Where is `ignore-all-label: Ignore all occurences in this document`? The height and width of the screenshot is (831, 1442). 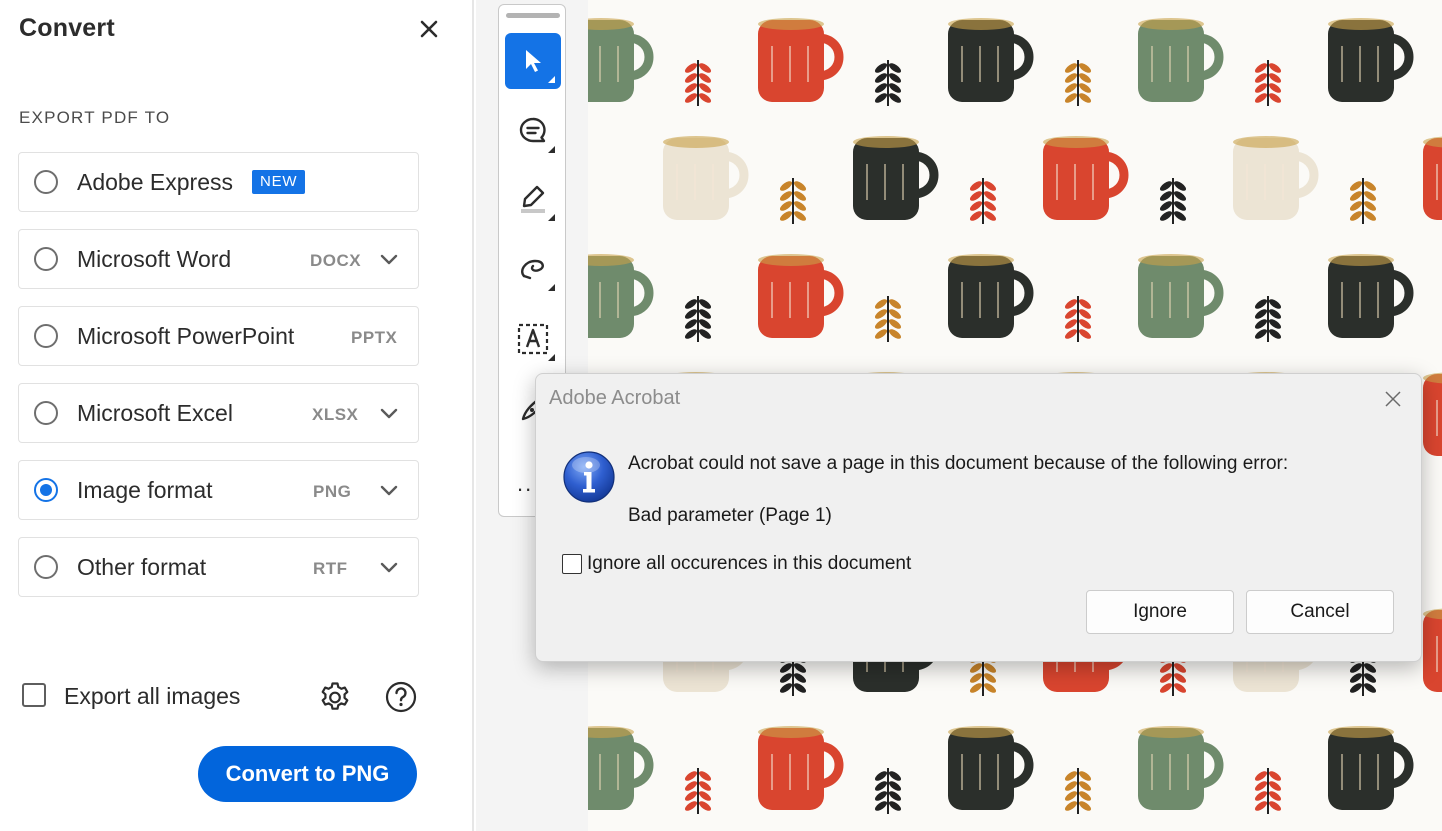
ignore-all-label: Ignore all occurences in this document is located at coordinates (749, 563).